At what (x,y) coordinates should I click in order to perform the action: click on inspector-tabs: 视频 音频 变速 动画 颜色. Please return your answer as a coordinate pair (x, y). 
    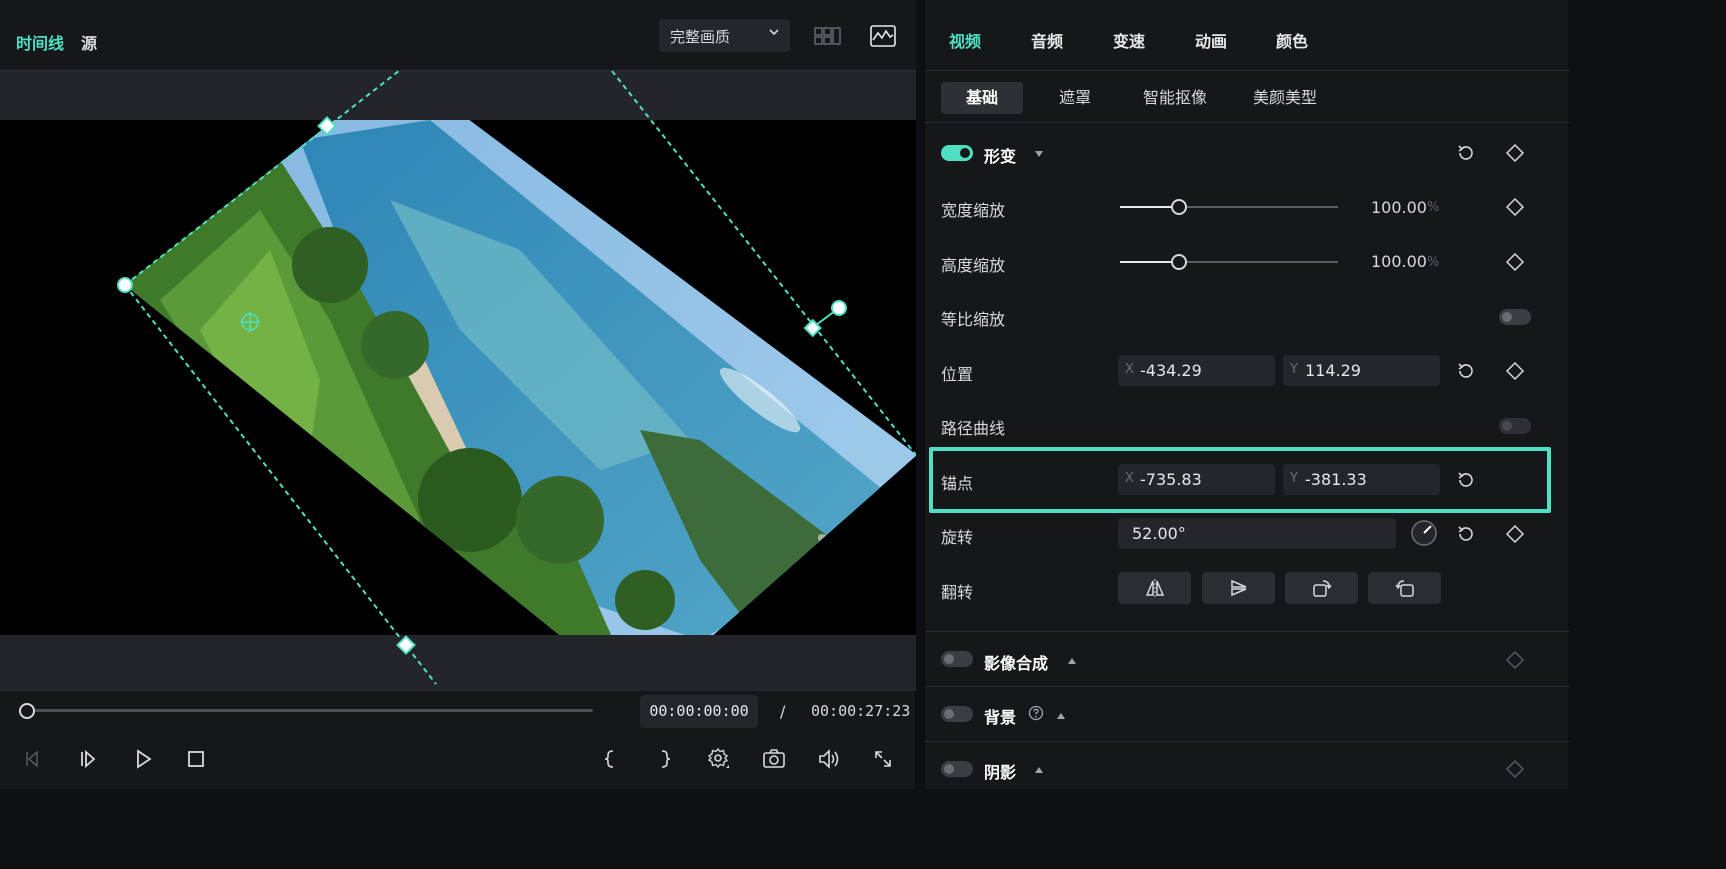
    Looking at the image, I should click on (1247, 35).